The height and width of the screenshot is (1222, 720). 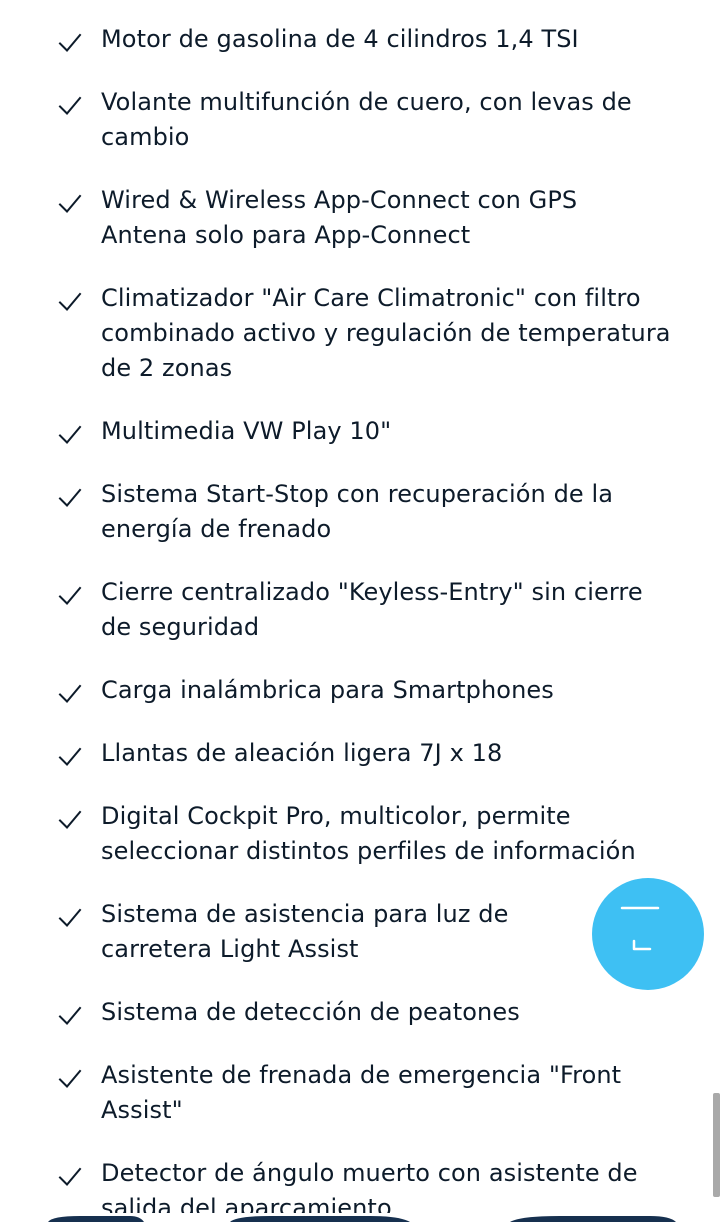 I want to click on chat-icon, so click(x=648, y=934).